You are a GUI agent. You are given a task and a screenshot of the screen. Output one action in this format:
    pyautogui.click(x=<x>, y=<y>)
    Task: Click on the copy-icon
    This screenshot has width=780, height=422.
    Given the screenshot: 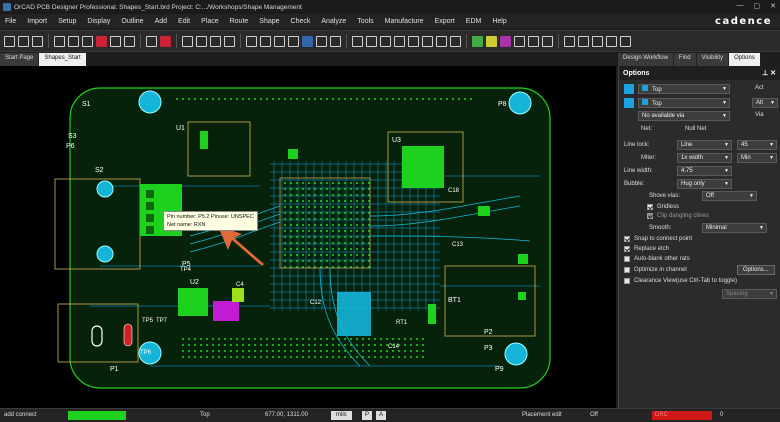 What is the action you would take?
    pyautogui.click(x=73, y=41)
    